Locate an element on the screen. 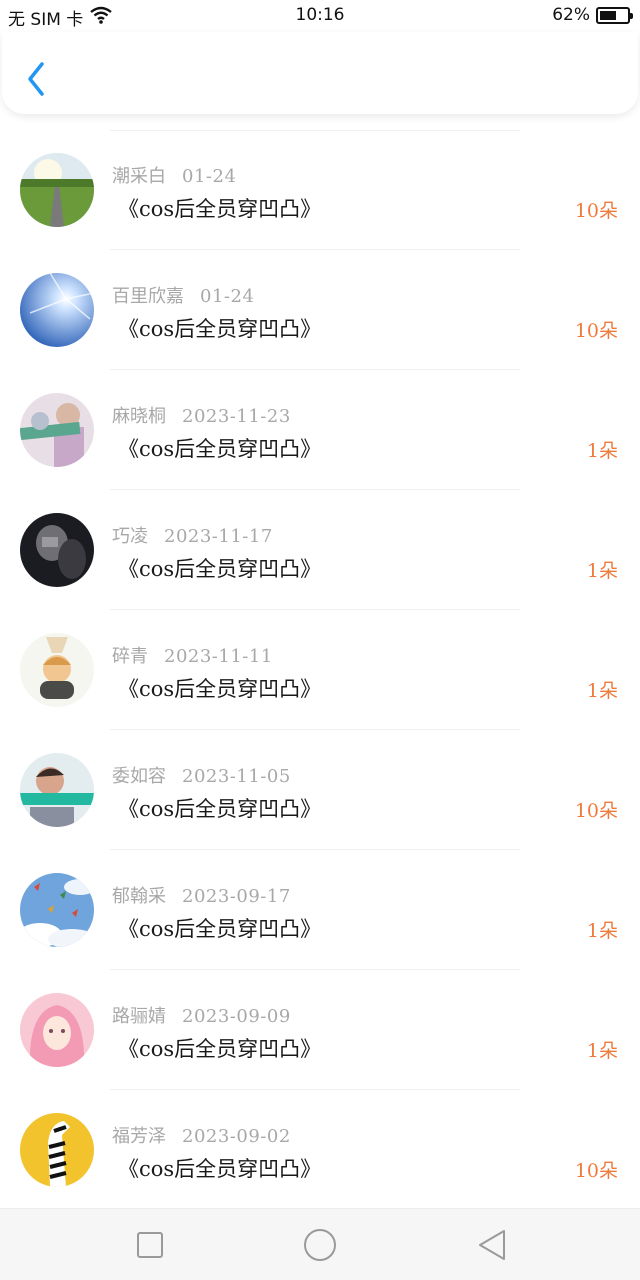 The width and height of the screenshot is (640, 1280). send-date: 2023-11-23 is located at coordinates (236, 416).